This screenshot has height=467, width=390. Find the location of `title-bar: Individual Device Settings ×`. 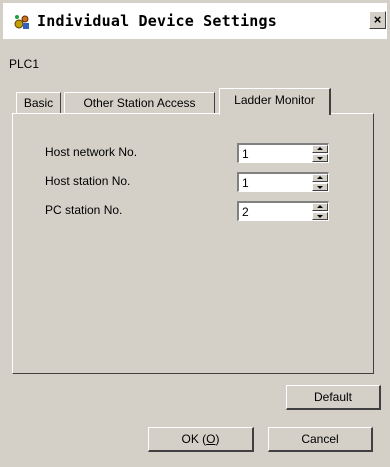

title-bar: Individual Device Settings × is located at coordinates (195, 21).